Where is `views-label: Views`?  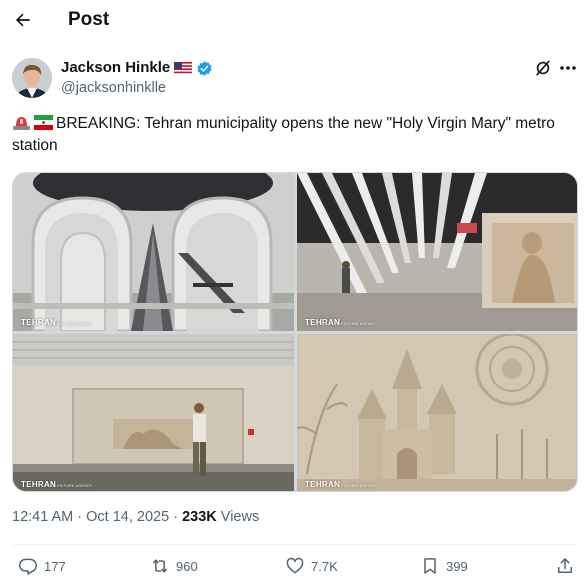 views-label: Views is located at coordinates (238, 517).